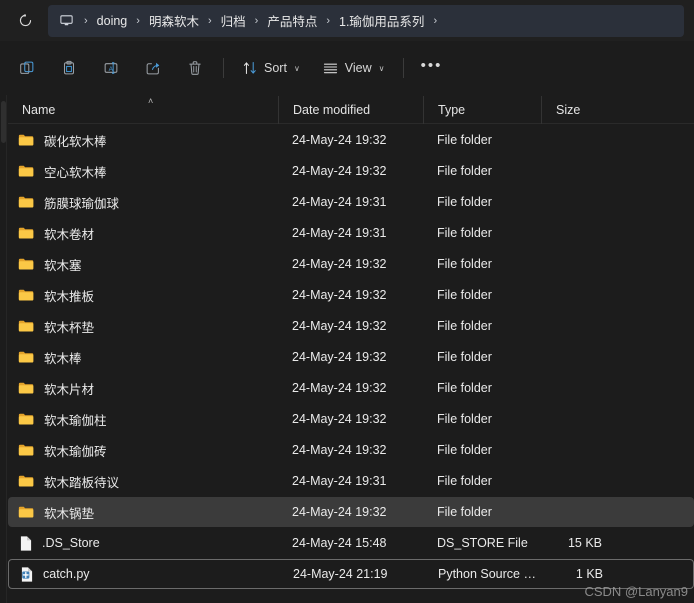 The image size is (694, 603). What do you see at coordinates (578, 109) in the screenshot?
I see `column-header-size: Size` at bounding box center [578, 109].